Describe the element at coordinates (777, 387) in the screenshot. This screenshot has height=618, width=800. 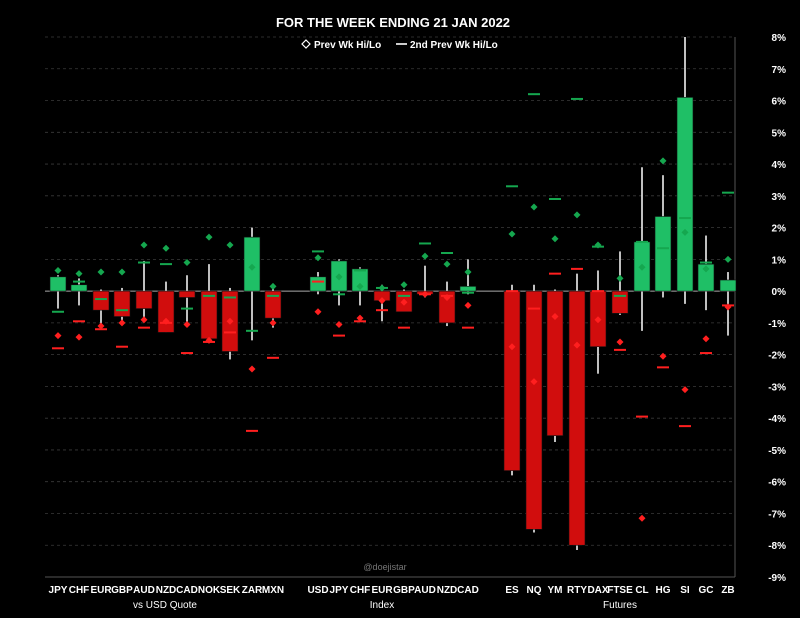
I see `y-tick-label: -3%` at that location.